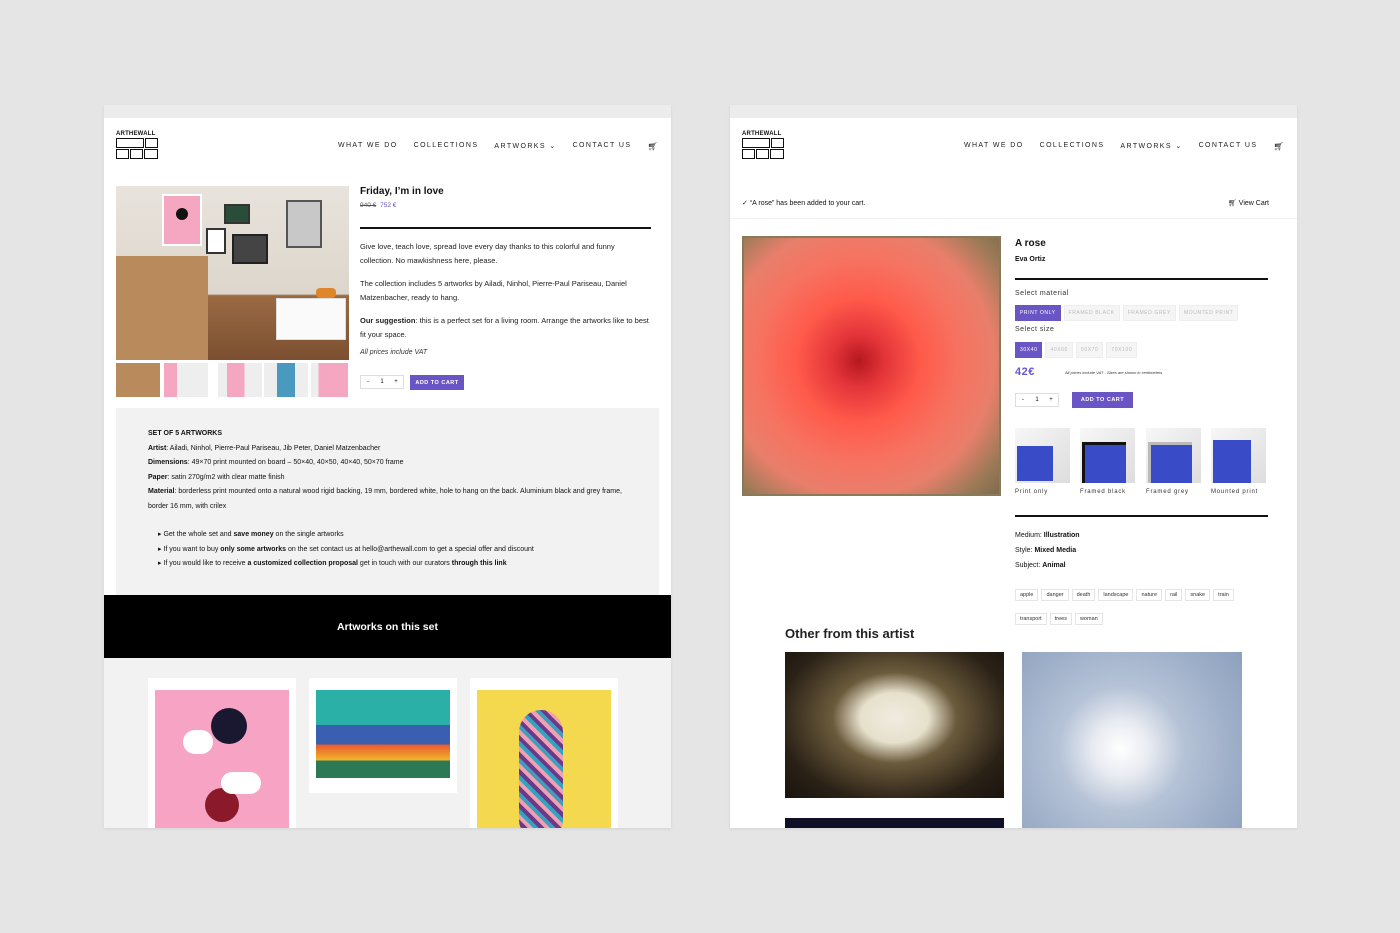  Describe the element at coordinates (1173, 455) in the screenshot. I see `frame-preview-framed-grey` at that location.